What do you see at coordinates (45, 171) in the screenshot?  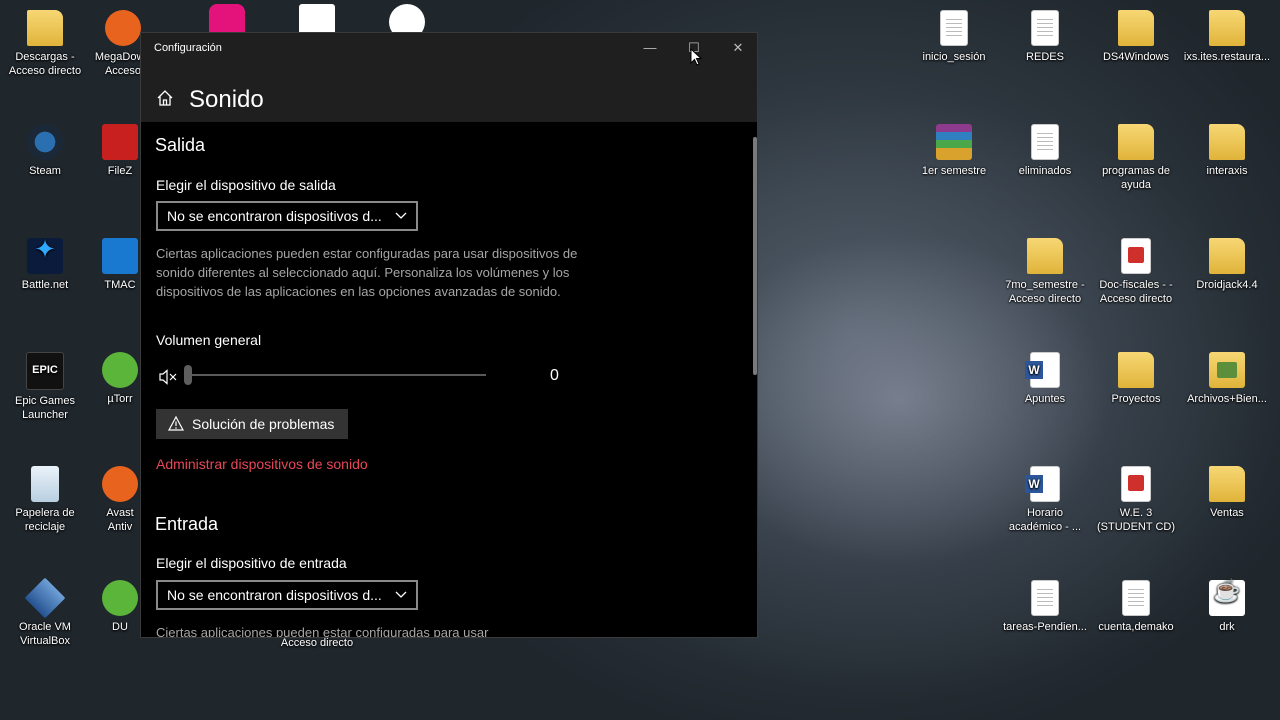 I see `desktop-icon-label: Steam` at bounding box center [45, 171].